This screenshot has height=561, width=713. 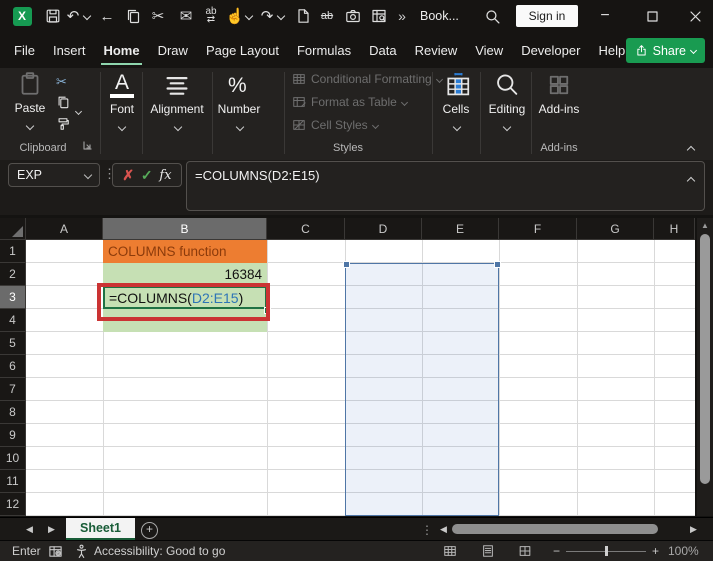 I want to click on clipboard-dialog-launcher-icon, so click(x=87, y=145).